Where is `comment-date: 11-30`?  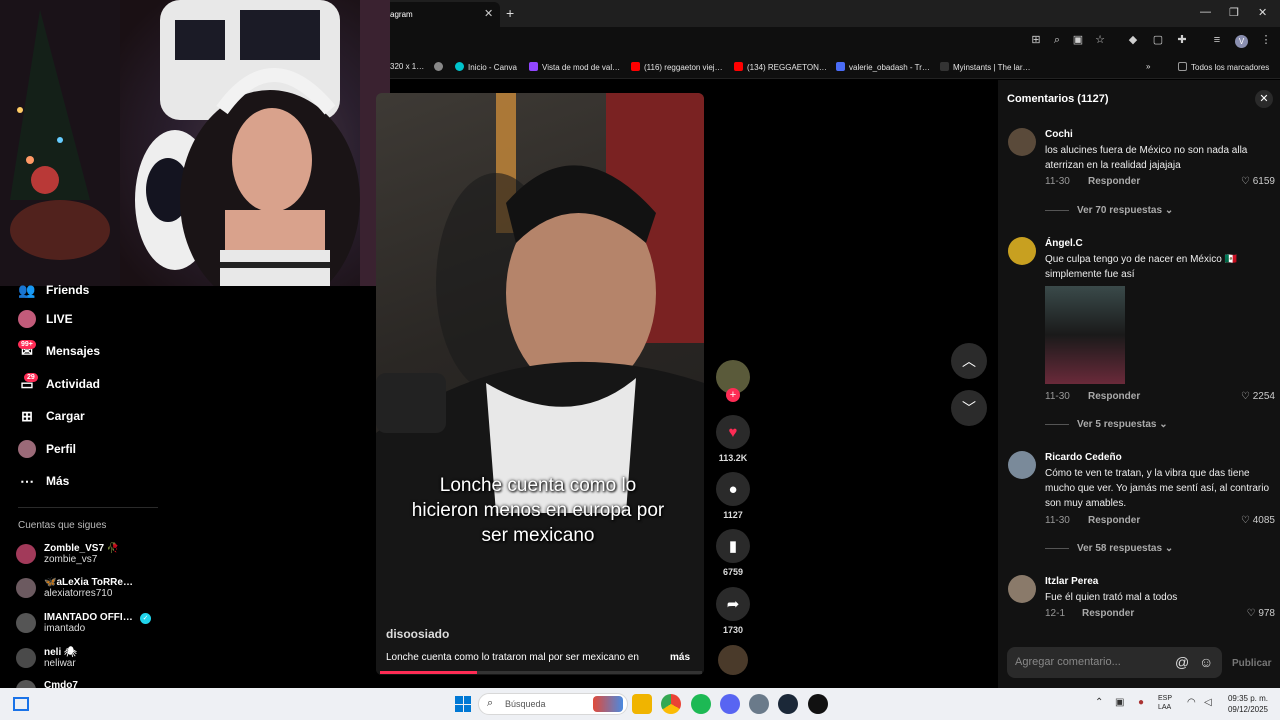
comment-date: 11-30 is located at coordinates (1057, 396).